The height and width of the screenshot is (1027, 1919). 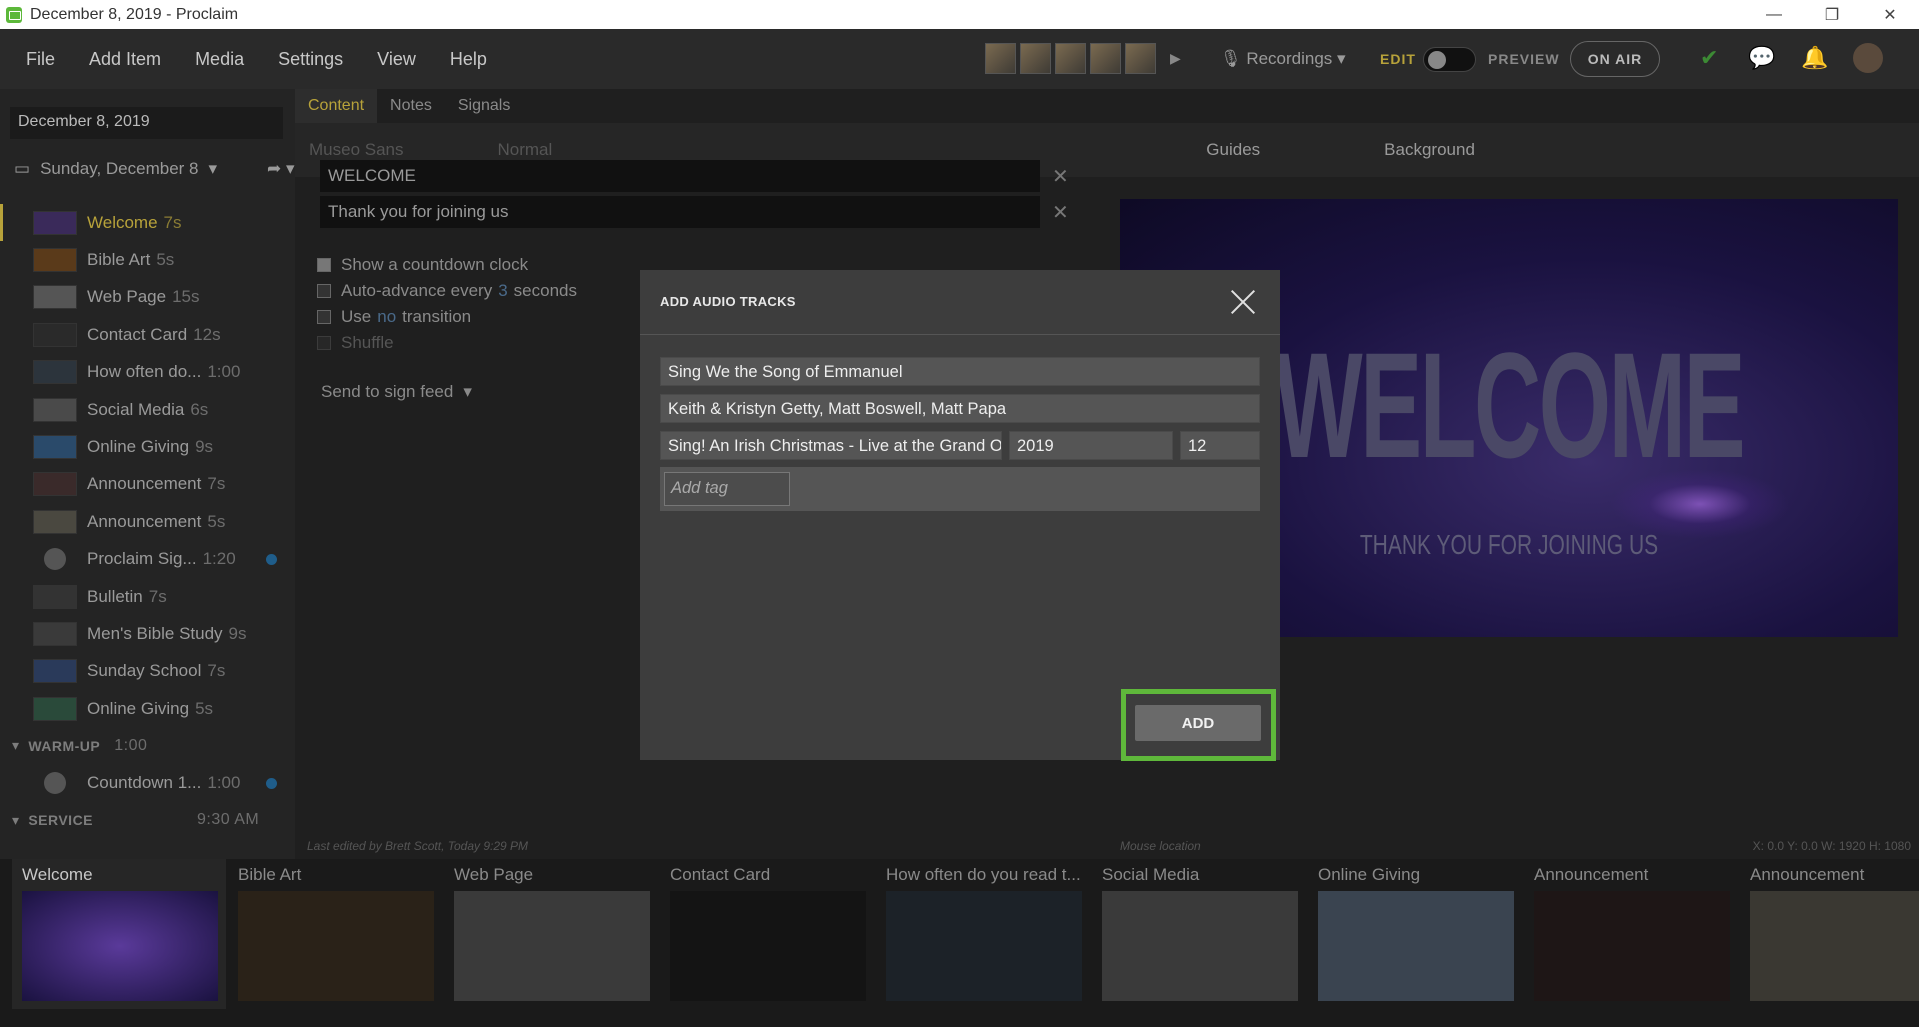 What do you see at coordinates (727, 489) in the screenshot?
I see `add-tag-input: Add tag` at bounding box center [727, 489].